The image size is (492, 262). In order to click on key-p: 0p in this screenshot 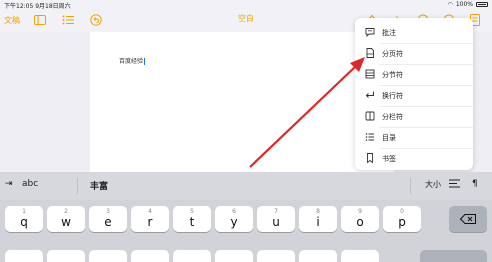, I will do `click(402, 219)`.